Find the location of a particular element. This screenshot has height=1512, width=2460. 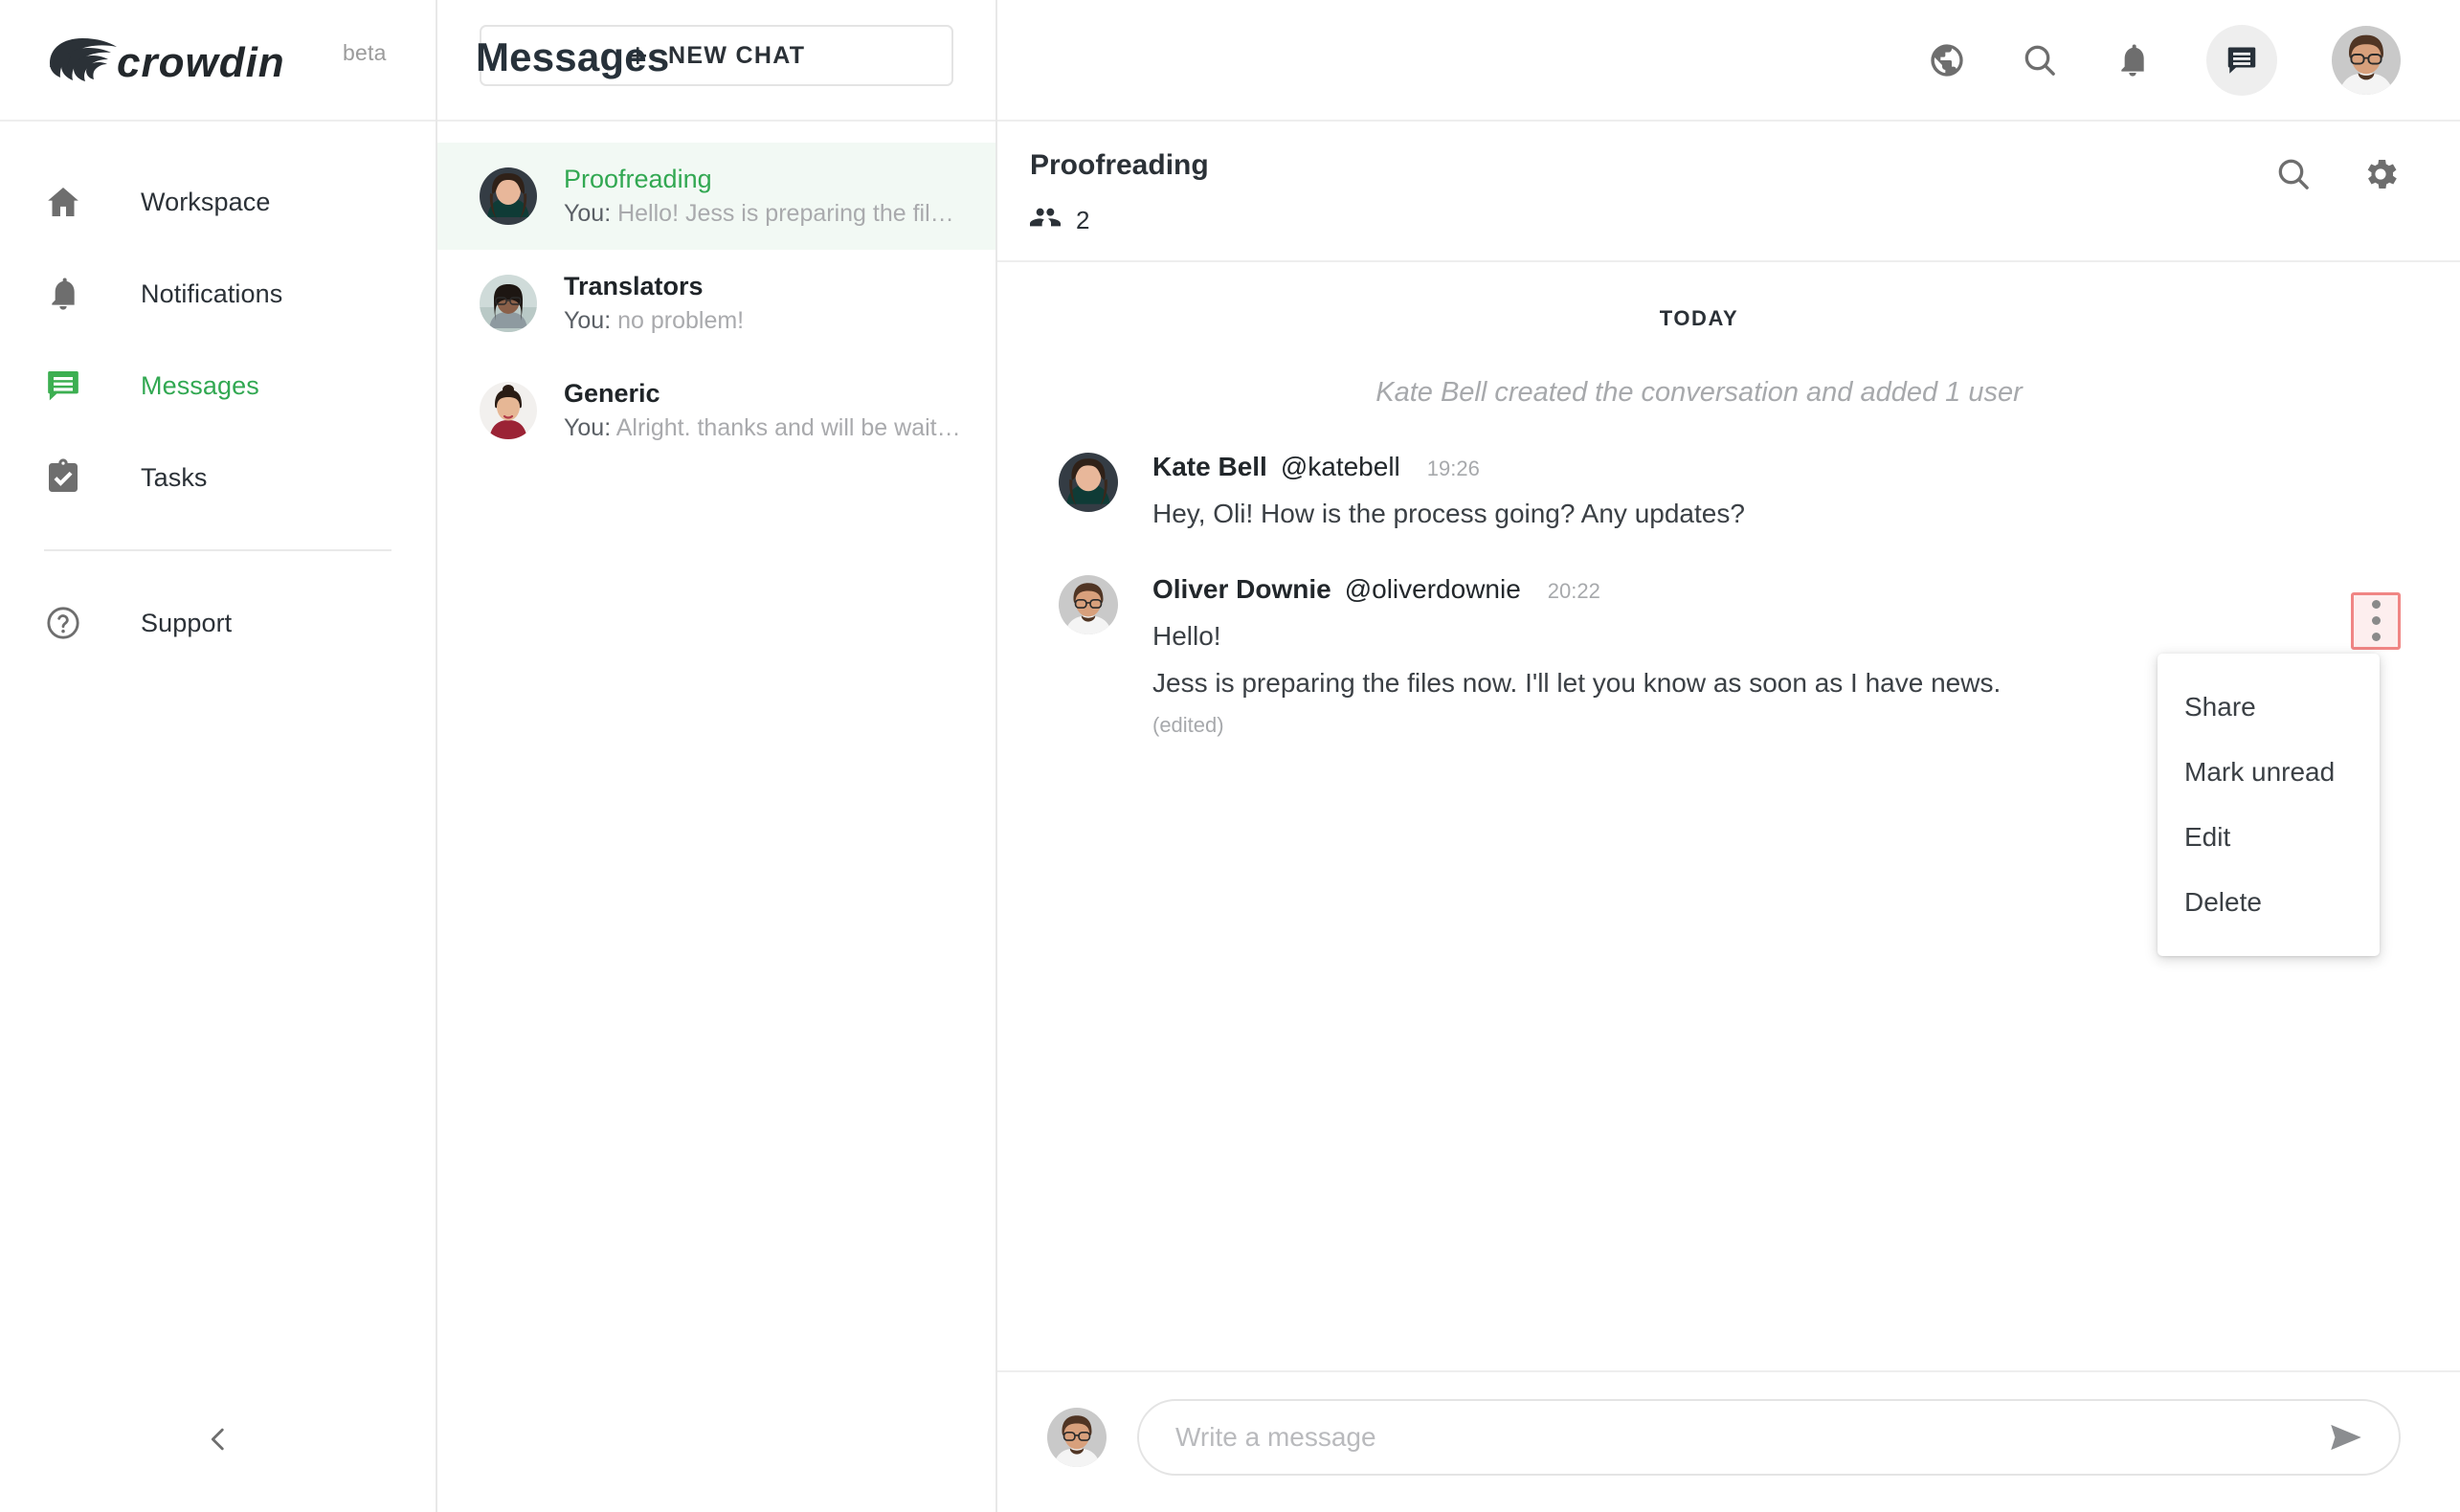

home-icon is located at coordinates (70, 202).